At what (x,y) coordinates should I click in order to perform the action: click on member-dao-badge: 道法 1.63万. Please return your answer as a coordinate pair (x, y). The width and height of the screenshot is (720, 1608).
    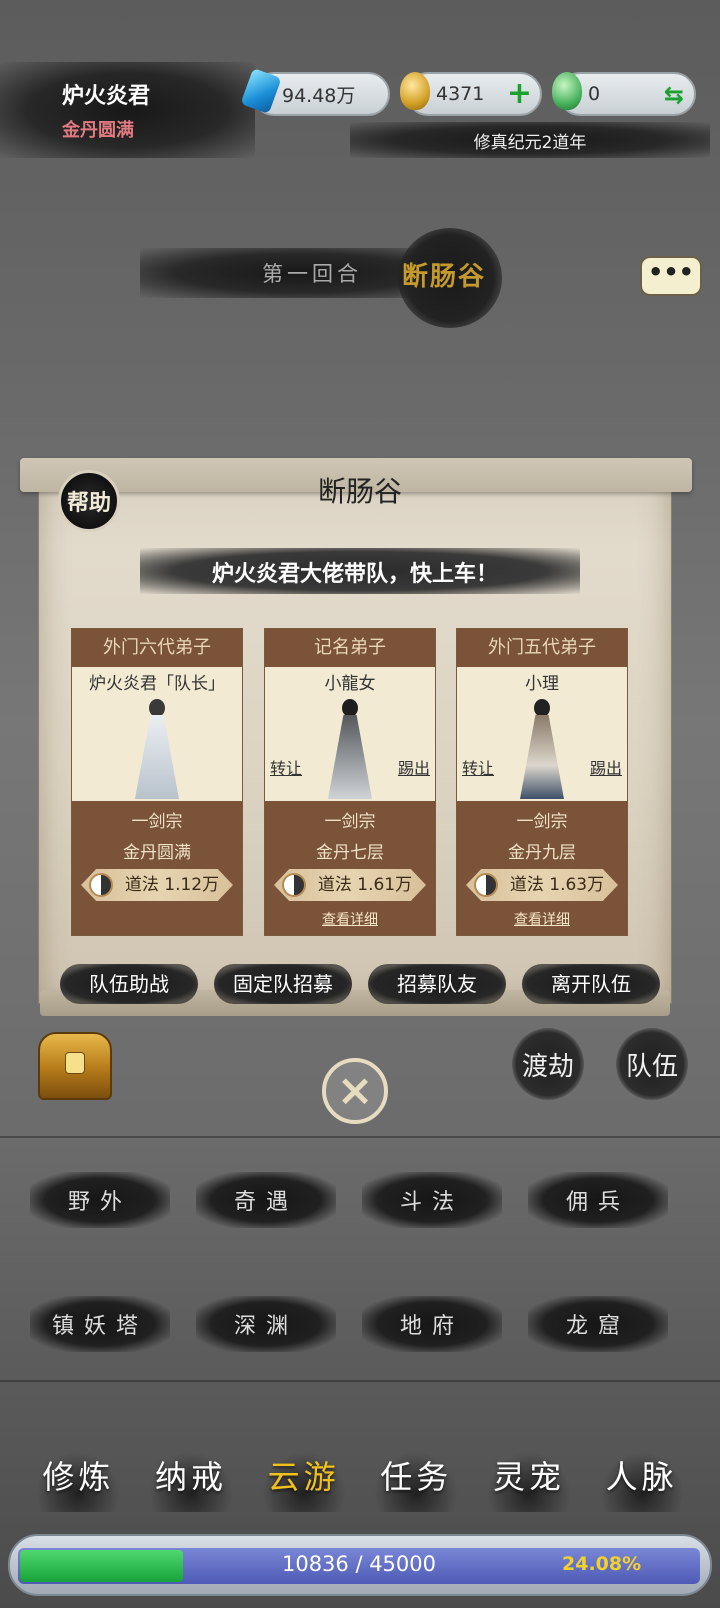
    Looking at the image, I should click on (542, 885).